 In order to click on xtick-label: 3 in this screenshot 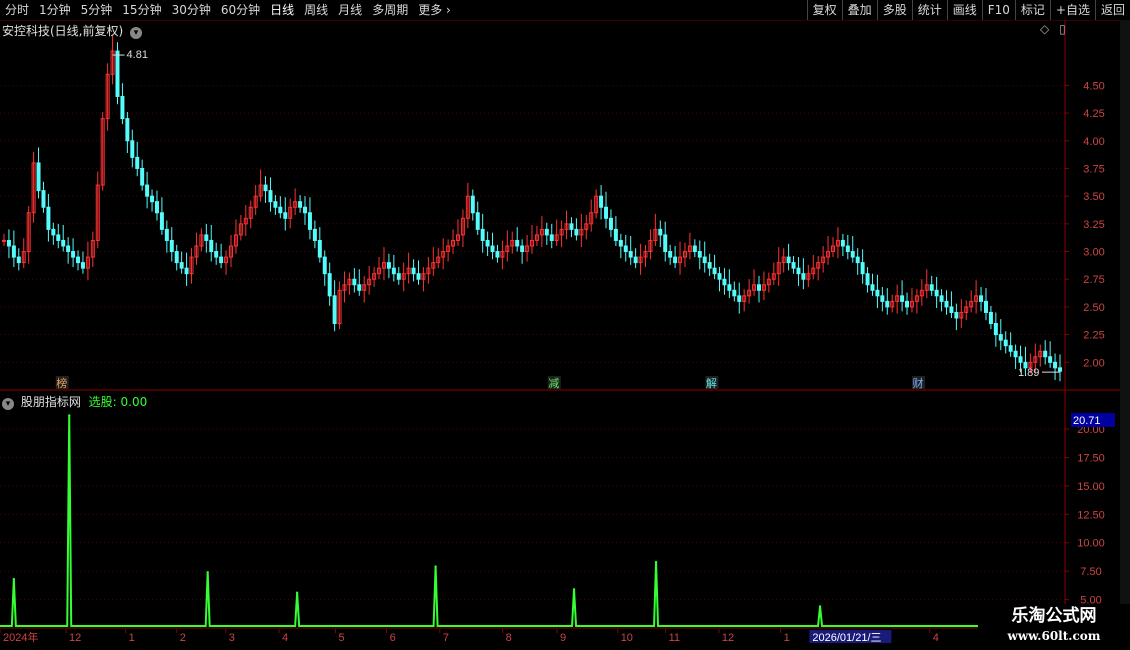, I will do `click(232, 638)`.